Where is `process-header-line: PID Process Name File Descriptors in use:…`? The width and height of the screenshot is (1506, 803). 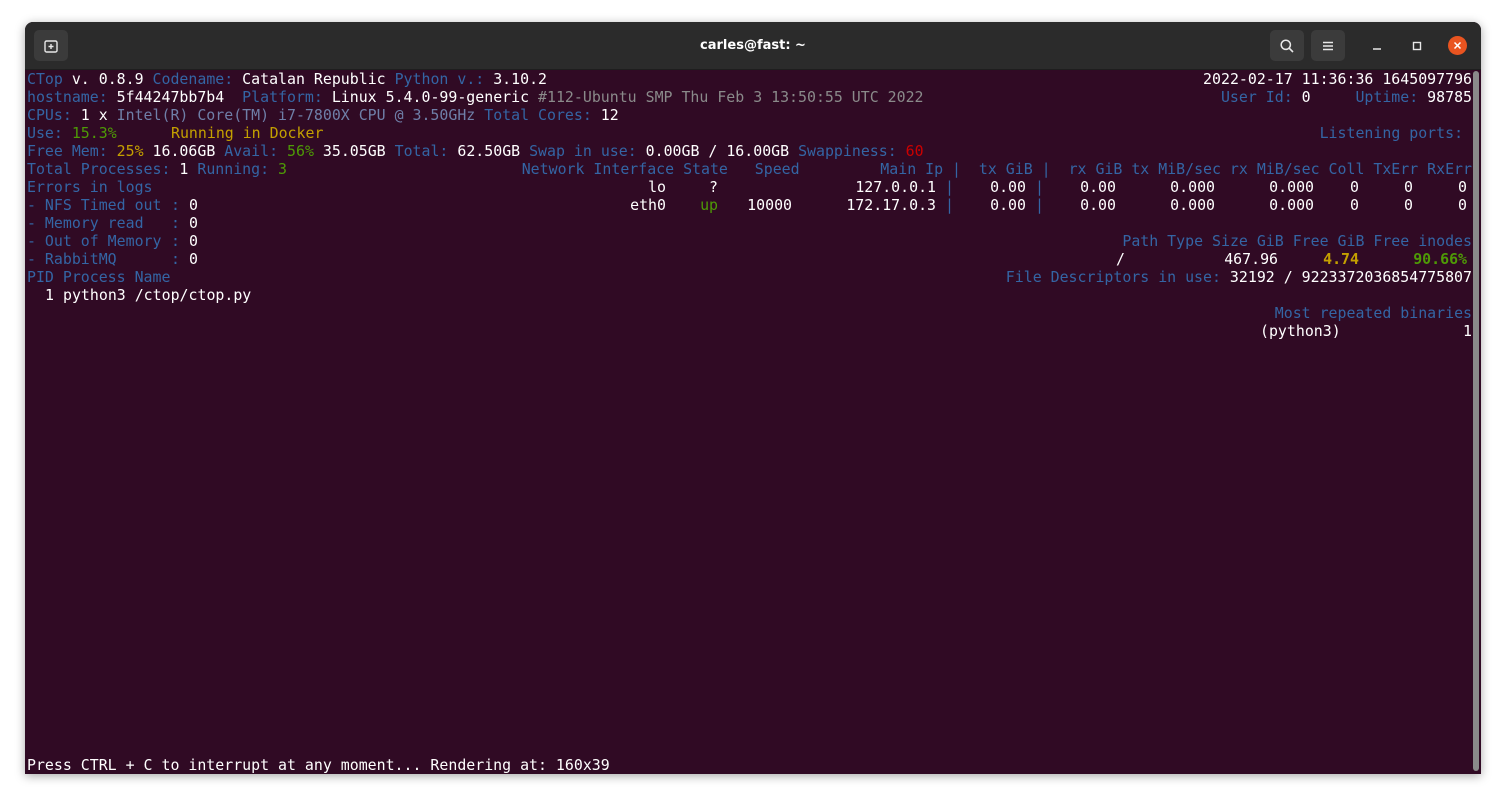 process-header-line: PID Process Name File Descriptors in use:… is located at coordinates (749, 277).